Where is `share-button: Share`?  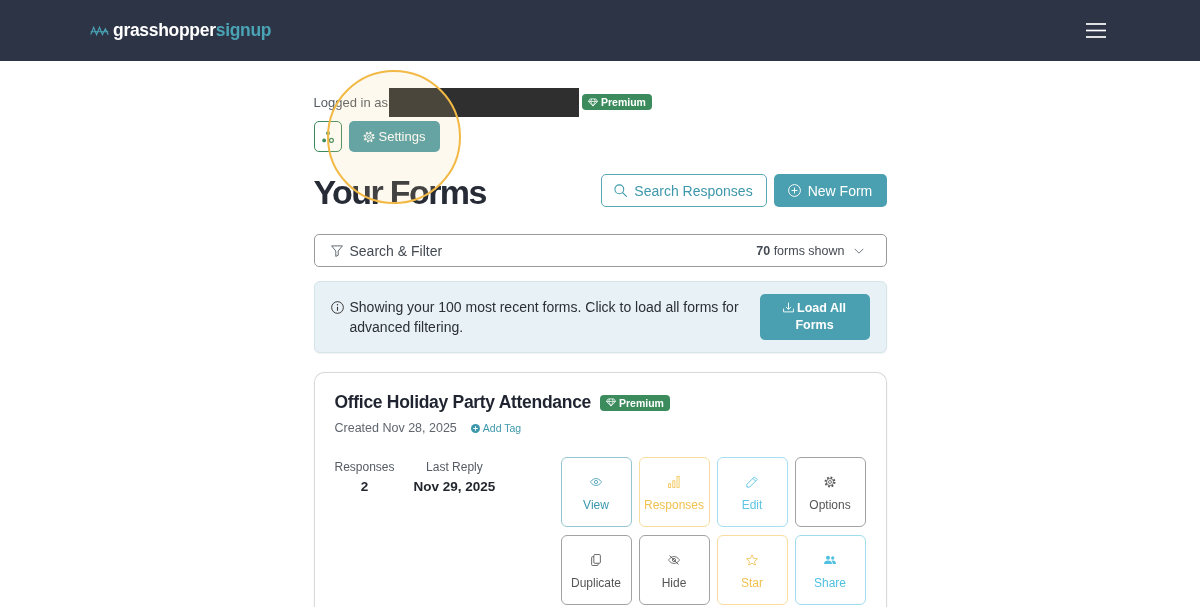
share-button: Share is located at coordinates (830, 570).